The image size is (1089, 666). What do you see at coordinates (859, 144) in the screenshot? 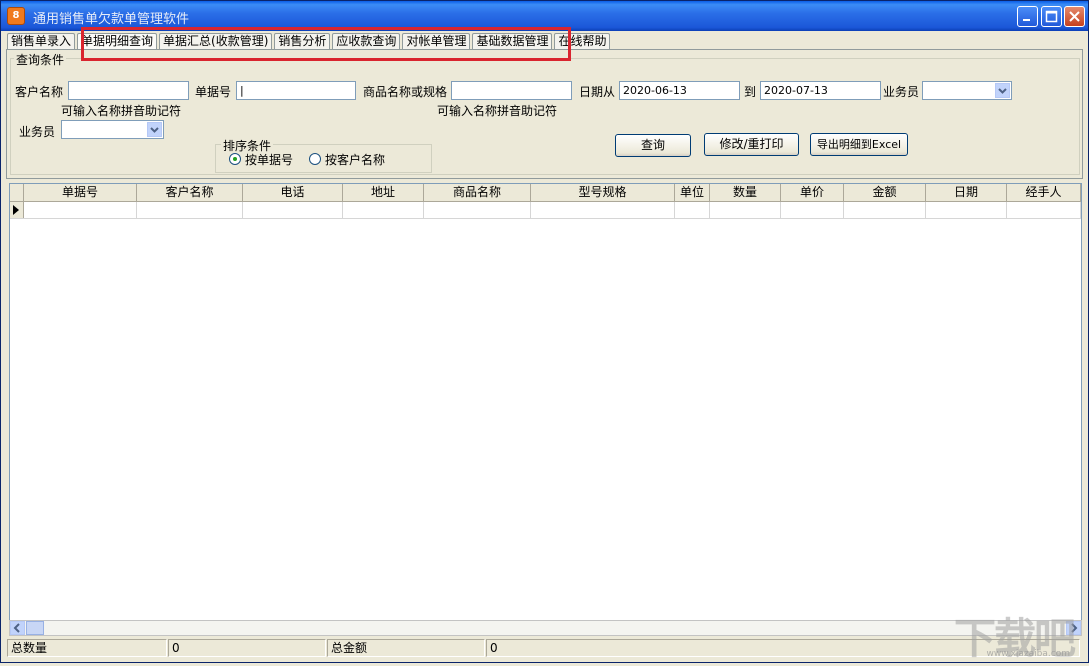
I see `export-excel-button: 导出明细到Excel` at bounding box center [859, 144].